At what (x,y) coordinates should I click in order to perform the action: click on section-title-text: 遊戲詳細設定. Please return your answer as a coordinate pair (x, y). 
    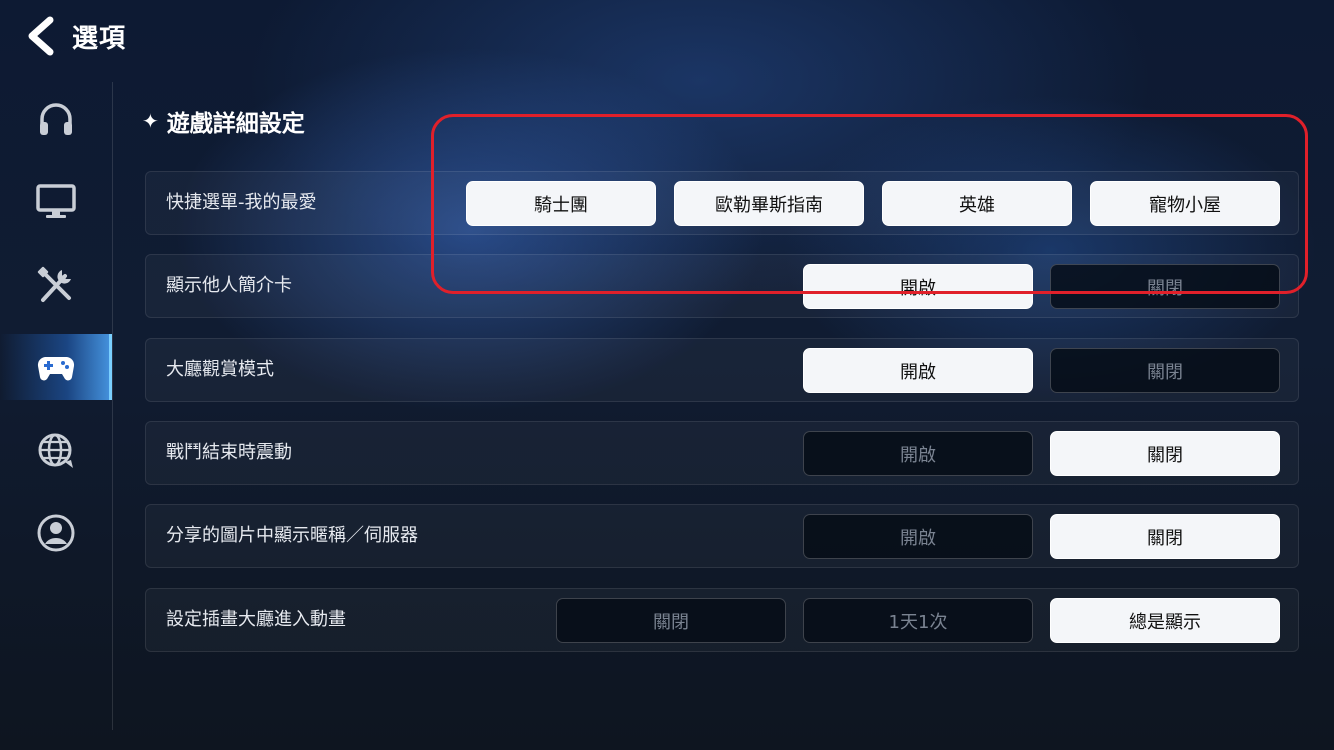
    Looking at the image, I should click on (235, 124).